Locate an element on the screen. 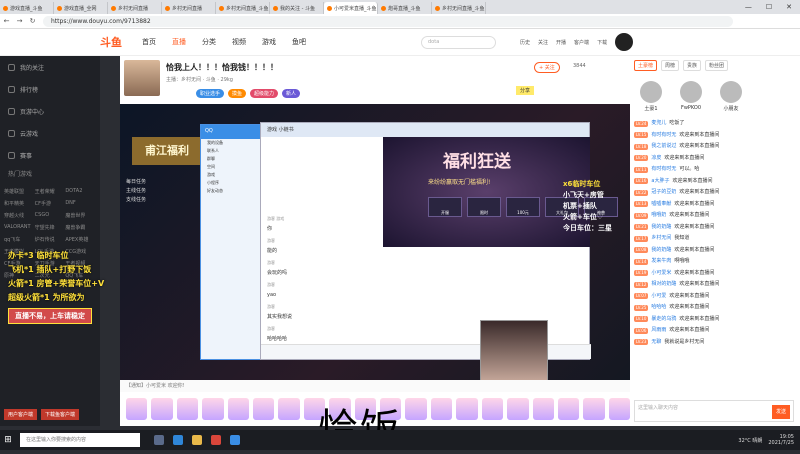 The height and width of the screenshot is (454, 800). sidebar-bottom-button: 用户客户端 is located at coordinates (21, 414).